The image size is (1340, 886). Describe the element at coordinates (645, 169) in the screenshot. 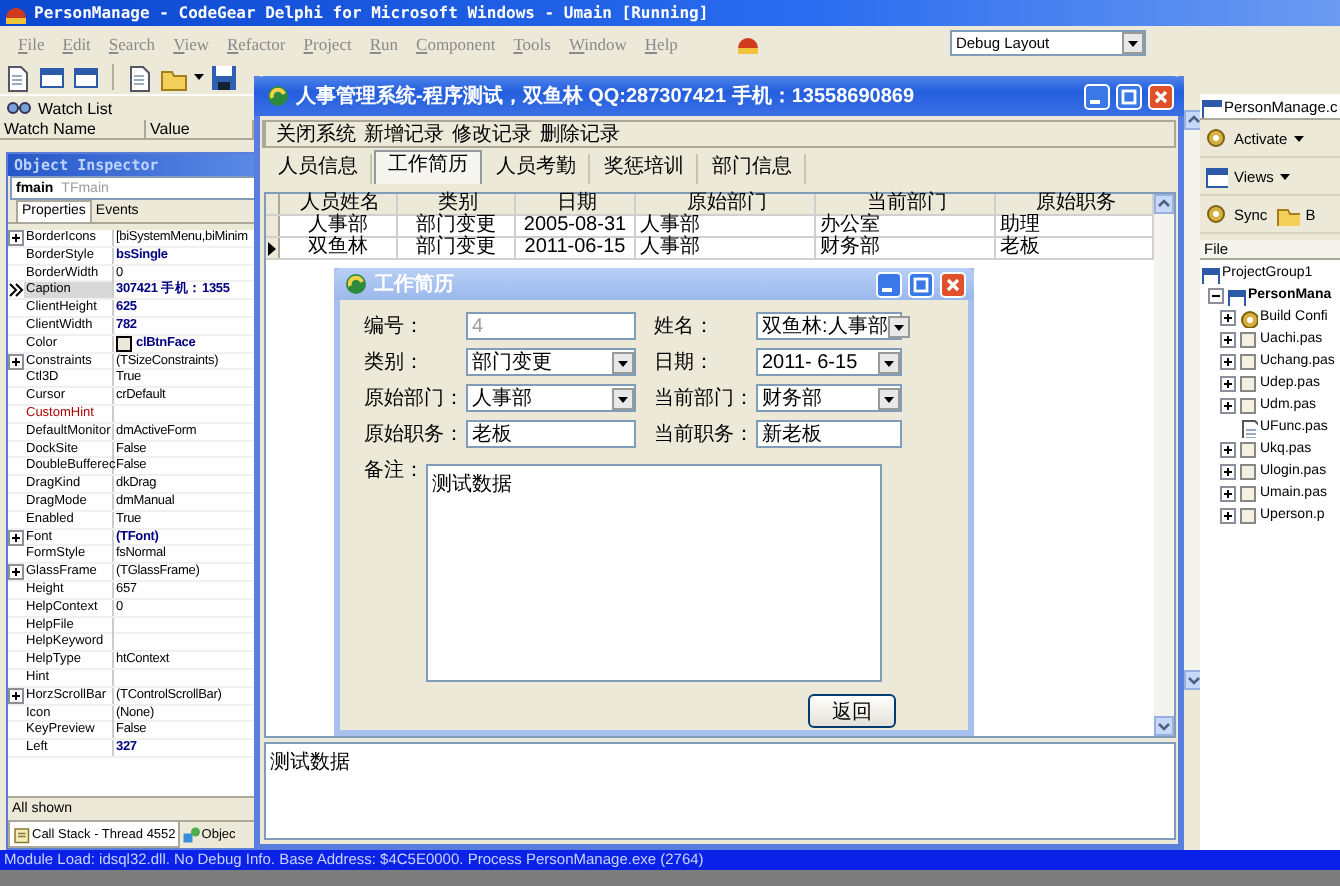

I see `tab: 奖惩培训` at that location.